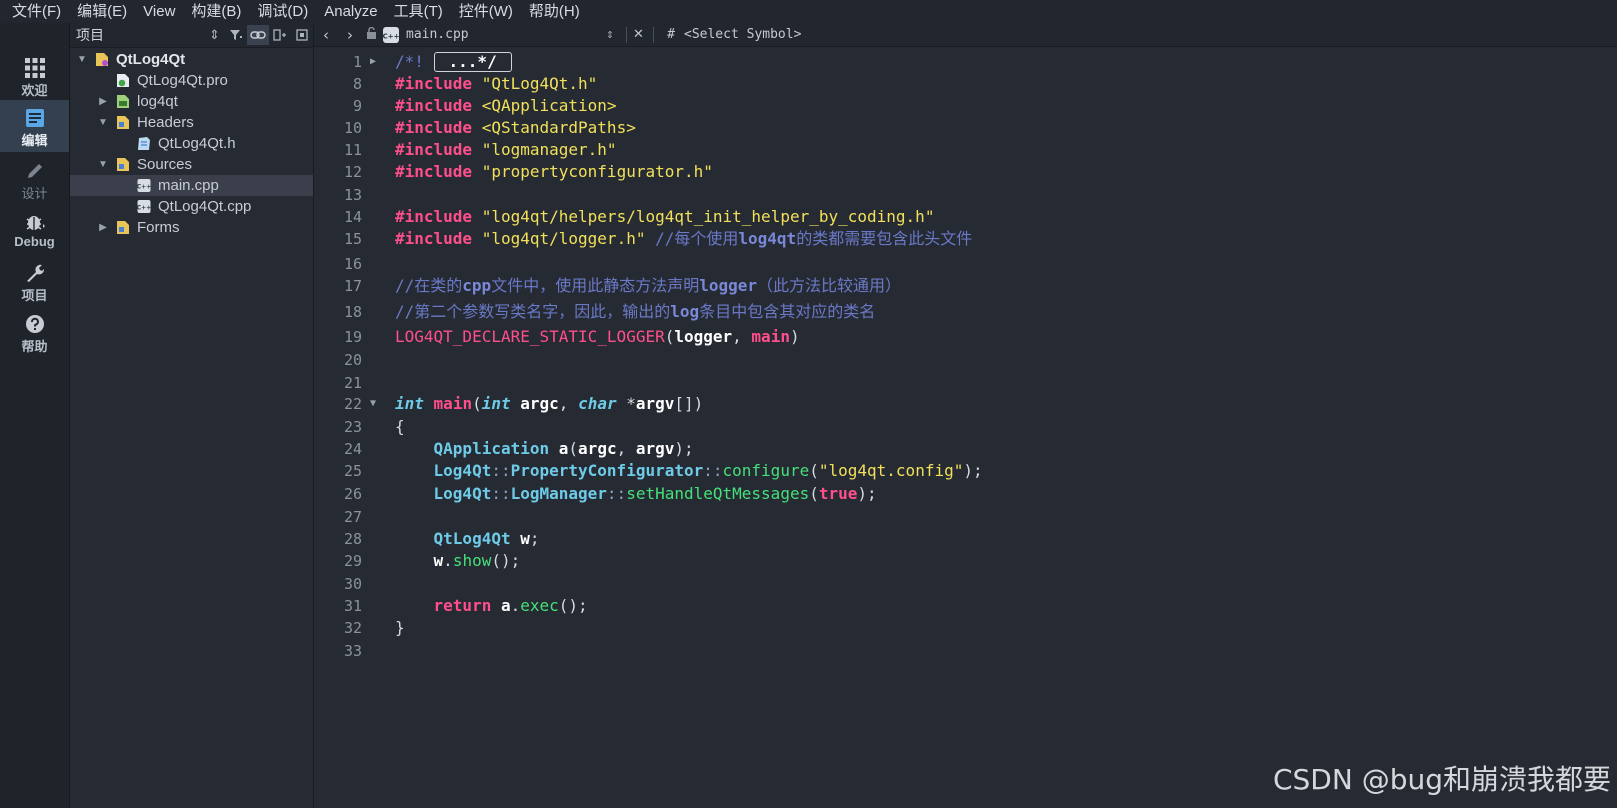 Image resolution: width=1617 pixels, height=808 pixels. I want to click on folded-block-marker: ...*/, so click(472, 62).